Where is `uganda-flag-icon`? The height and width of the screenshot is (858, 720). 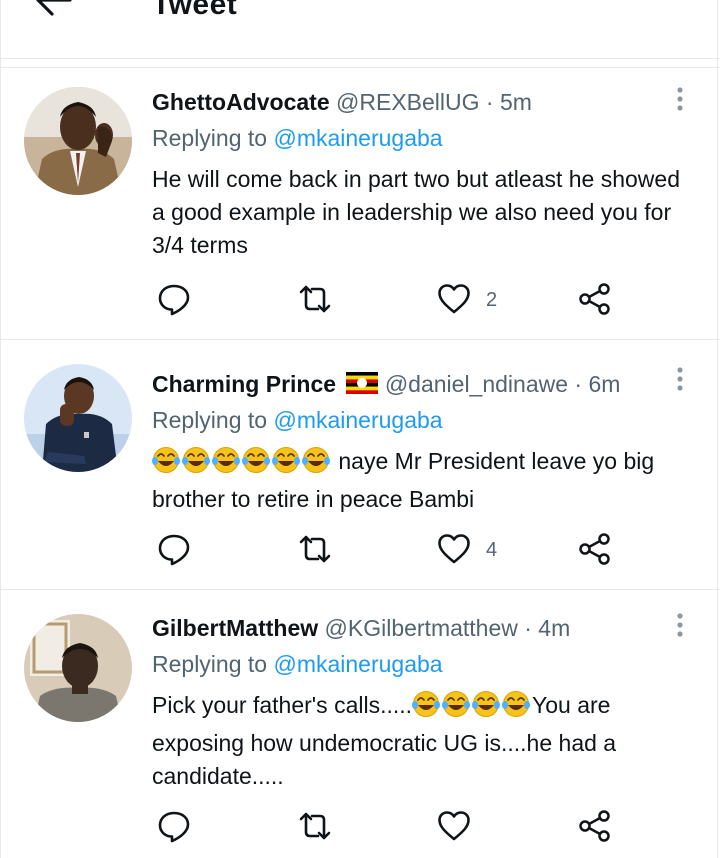 uganda-flag-icon is located at coordinates (362, 383).